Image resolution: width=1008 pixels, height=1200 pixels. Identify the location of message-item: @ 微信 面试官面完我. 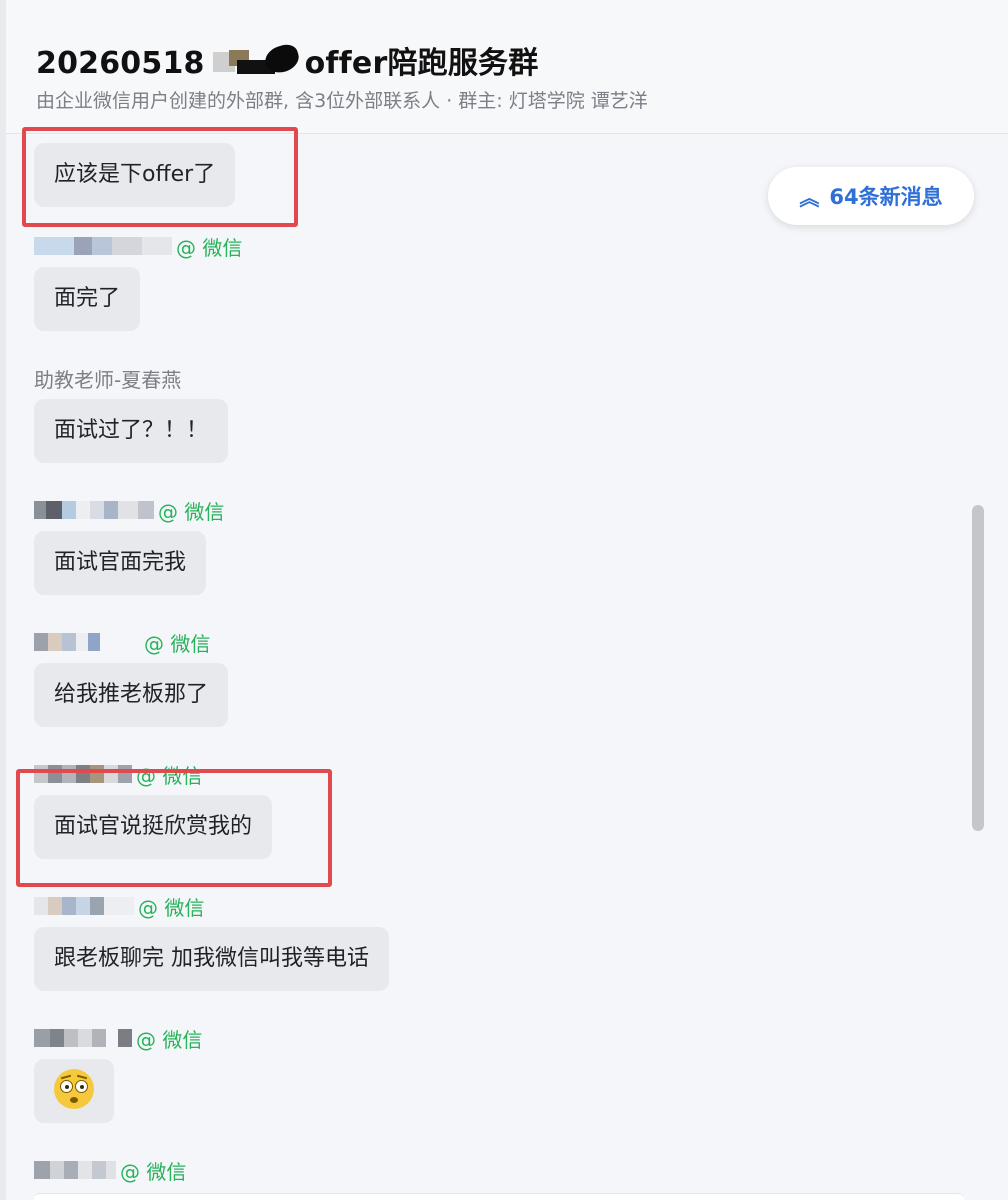
(129, 546).